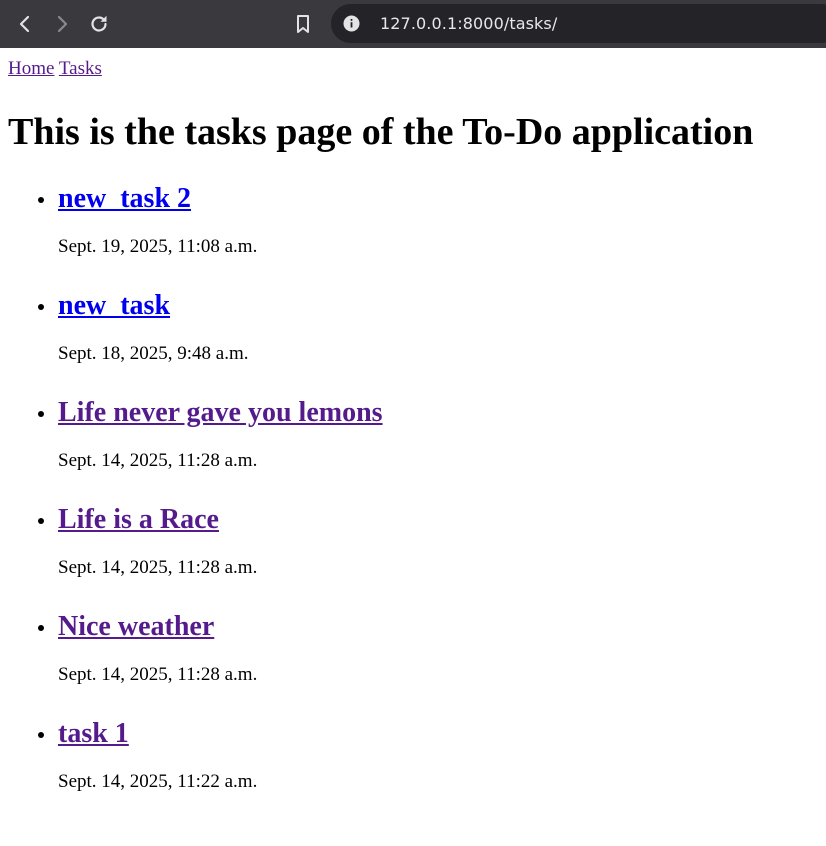 This screenshot has height=846, width=826. Describe the element at coordinates (413, 342) in the screenshot. I see `task-item: new_task Sept. 18, 2025, 9:48 a.m.` at that location.